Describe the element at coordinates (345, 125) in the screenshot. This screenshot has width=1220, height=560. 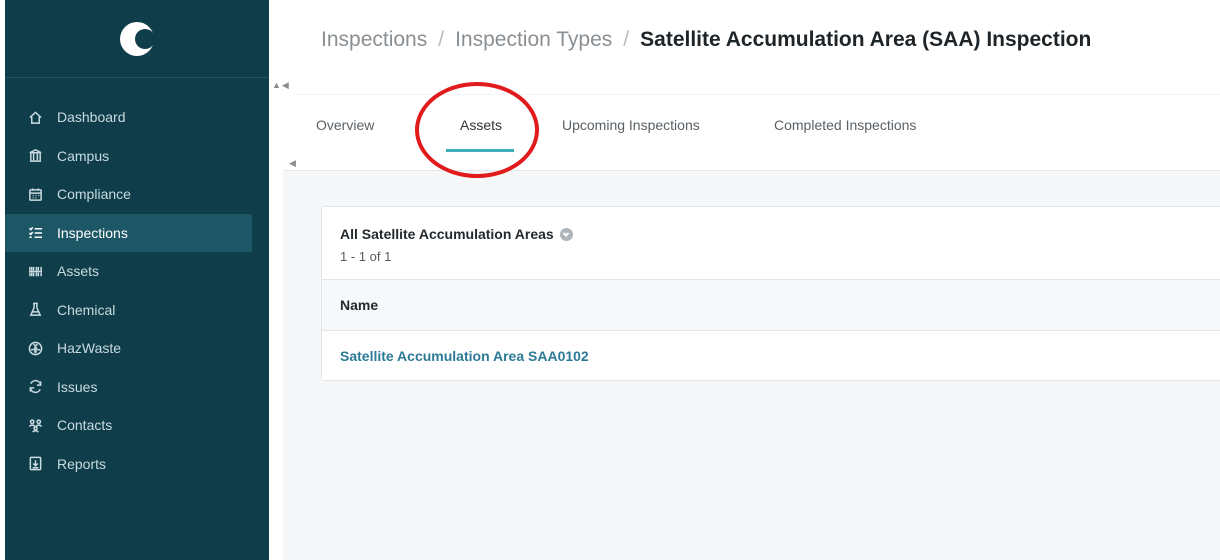
I see `tab-overview: Overview` at that location.